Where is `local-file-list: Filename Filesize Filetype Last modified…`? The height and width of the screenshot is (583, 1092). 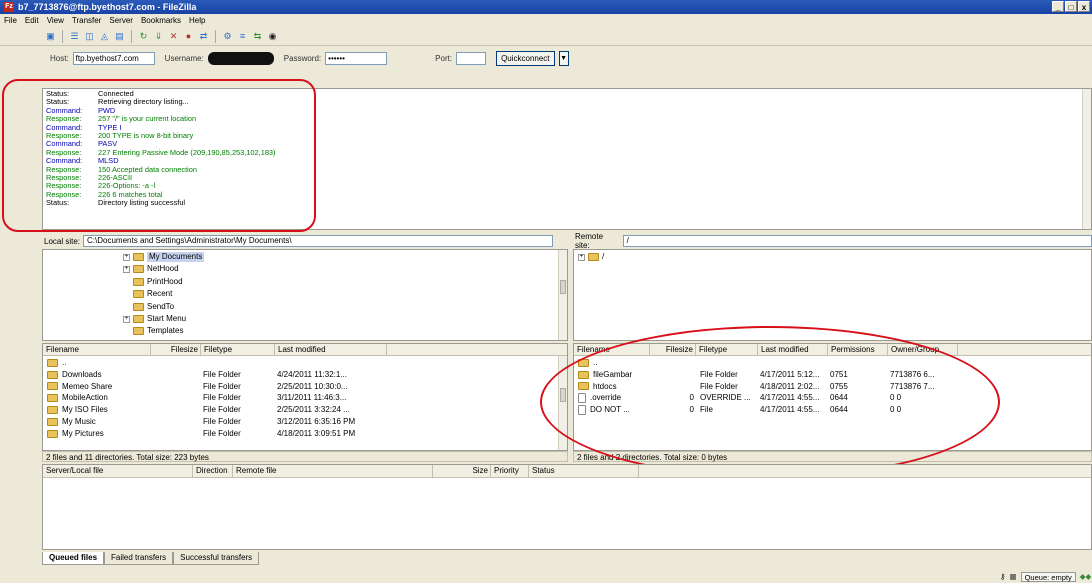
local-file-list: Filename Filesize Filetype Last modified… is located at coordinates (305, 397).